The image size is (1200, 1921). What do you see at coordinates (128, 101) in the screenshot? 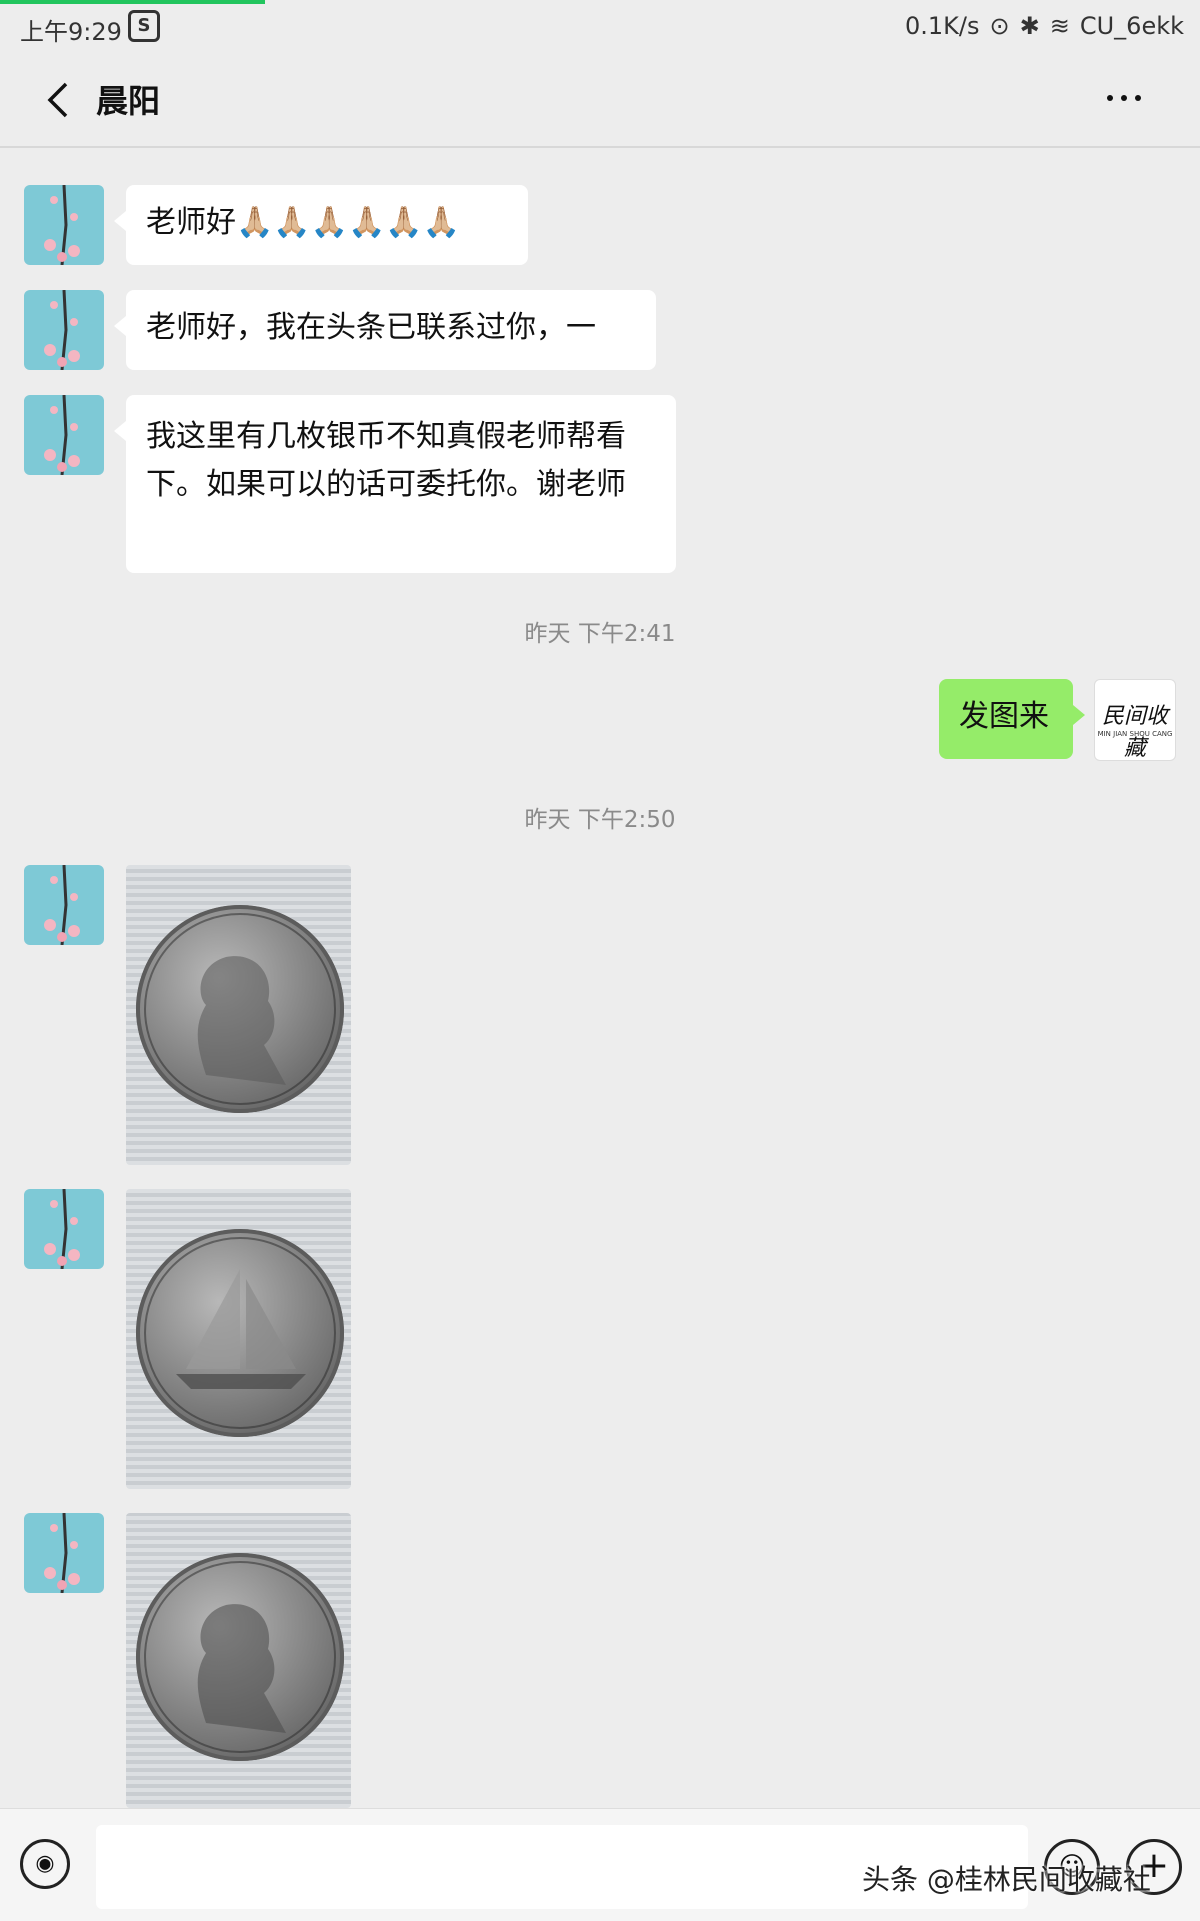
I see `chat-title: 晨阳` at bounding box center [128, 101].